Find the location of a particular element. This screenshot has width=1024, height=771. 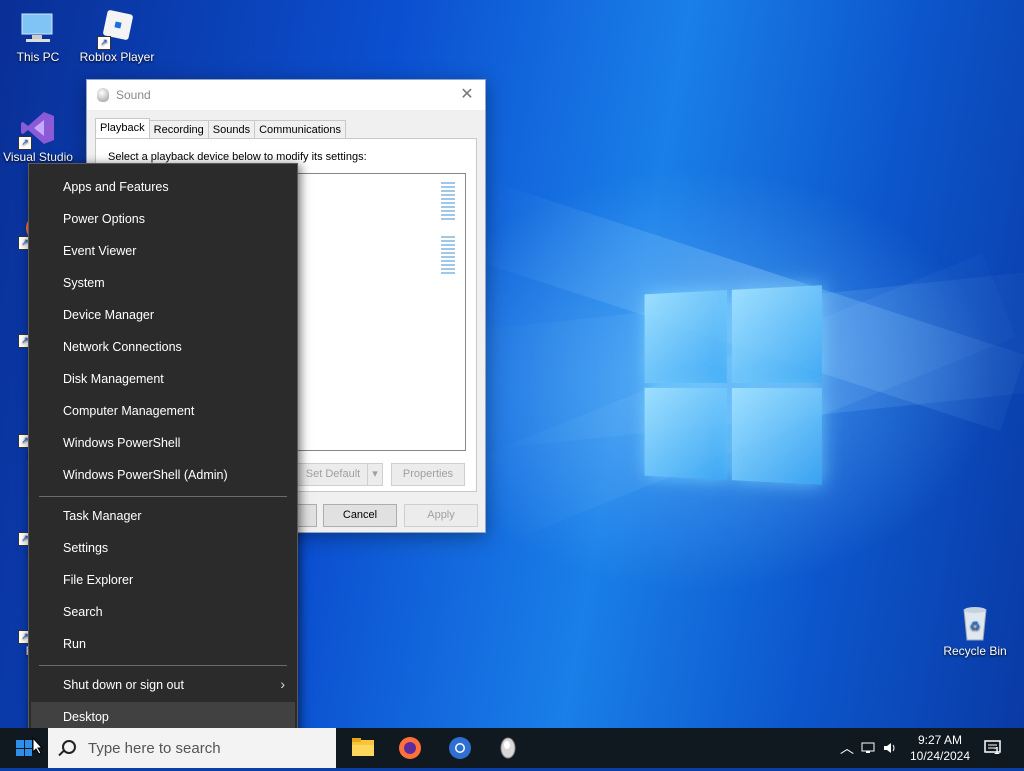

apply-button: Apply is located at coordinates (441, 515).